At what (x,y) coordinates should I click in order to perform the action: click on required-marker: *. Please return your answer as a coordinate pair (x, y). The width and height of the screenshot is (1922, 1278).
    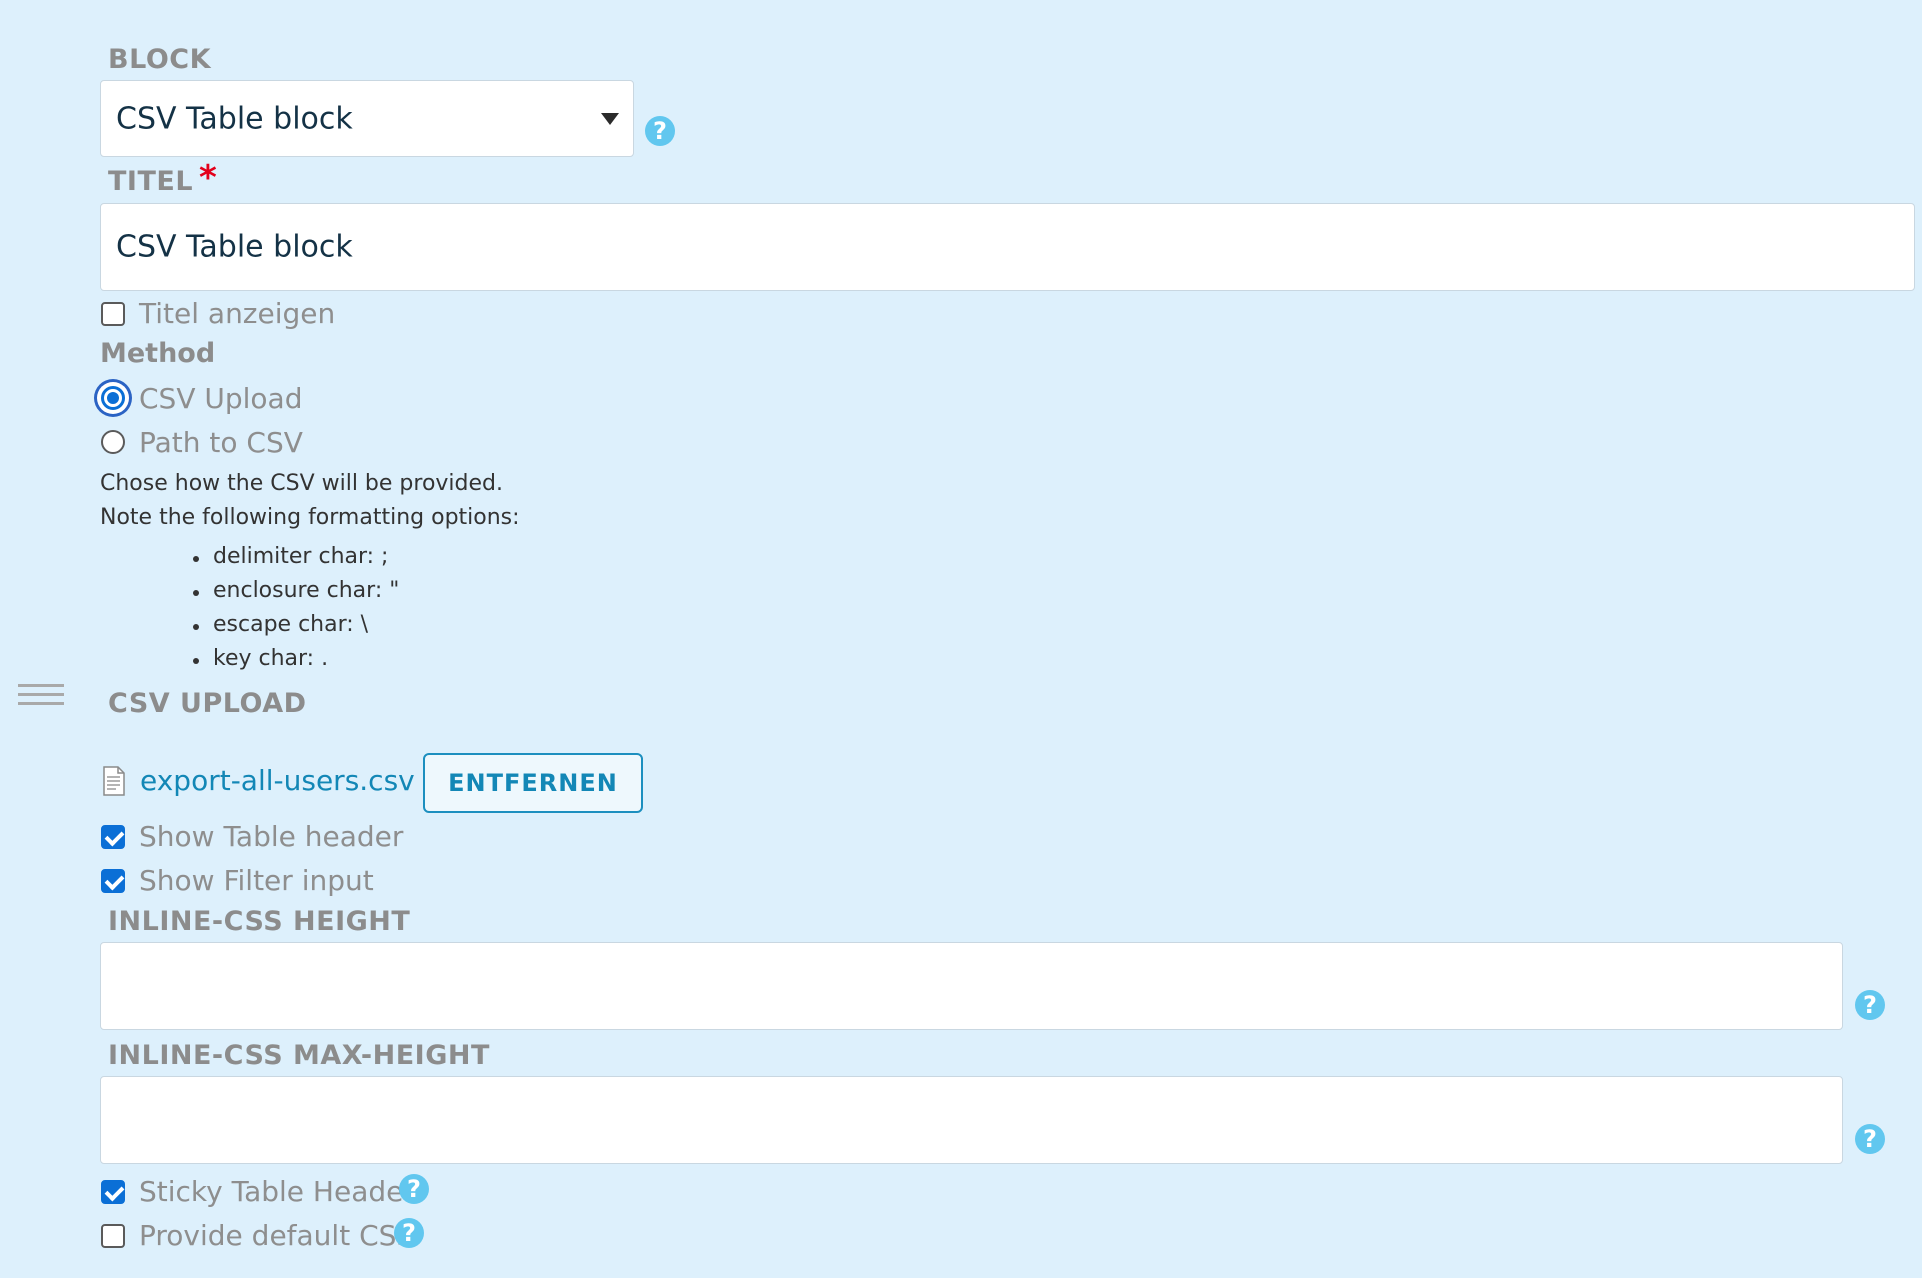
    Looking at the image, I should click on (208, 178).